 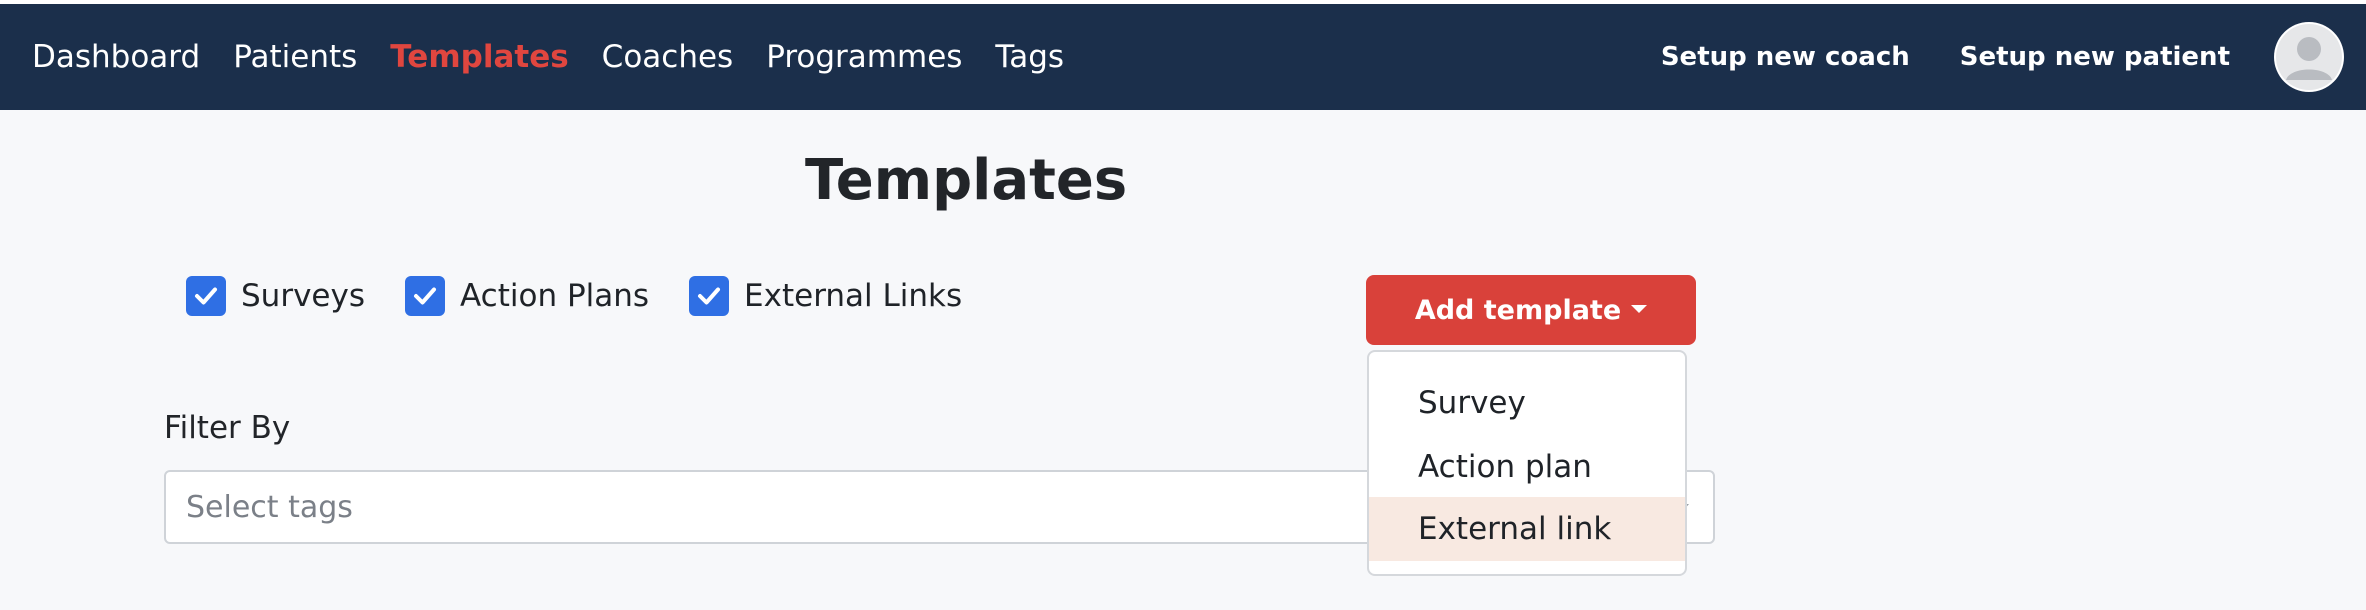 What do you see at coordinates (1518, 310) in the screenshot?
I see `add-template-label: Add template` at bounding box center [1518, 310].